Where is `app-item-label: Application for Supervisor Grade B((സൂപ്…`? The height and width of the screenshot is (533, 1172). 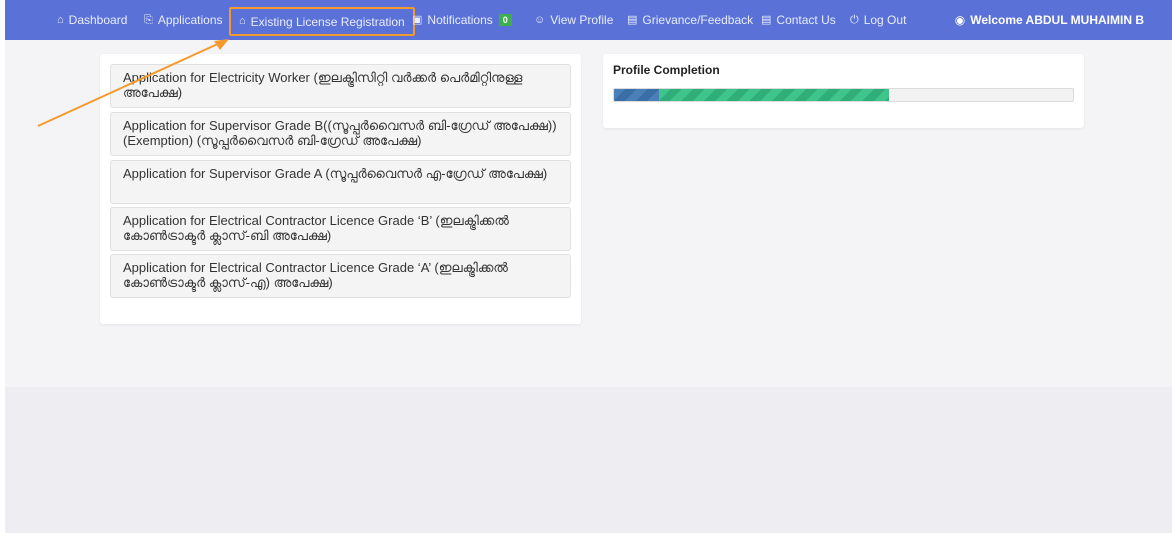
app-item-label: Application for Supervisor Grade B((സൂപ്… is located at coordinates (340, 133).